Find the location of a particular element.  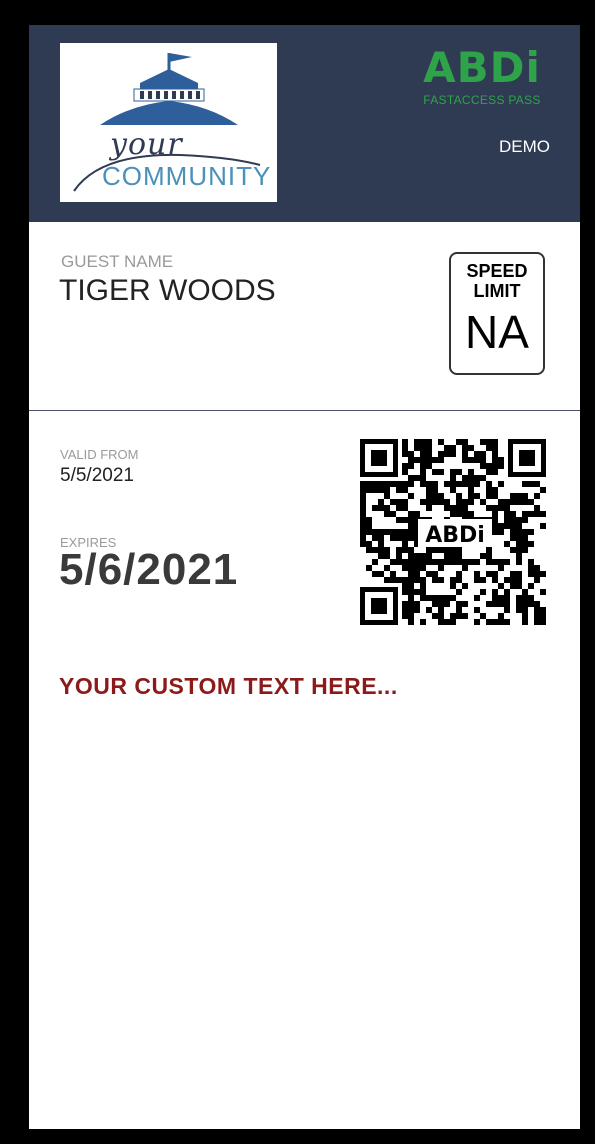

abdi-brand: ABDi FASTACCESS PASS is located at coordinates (482, 75).